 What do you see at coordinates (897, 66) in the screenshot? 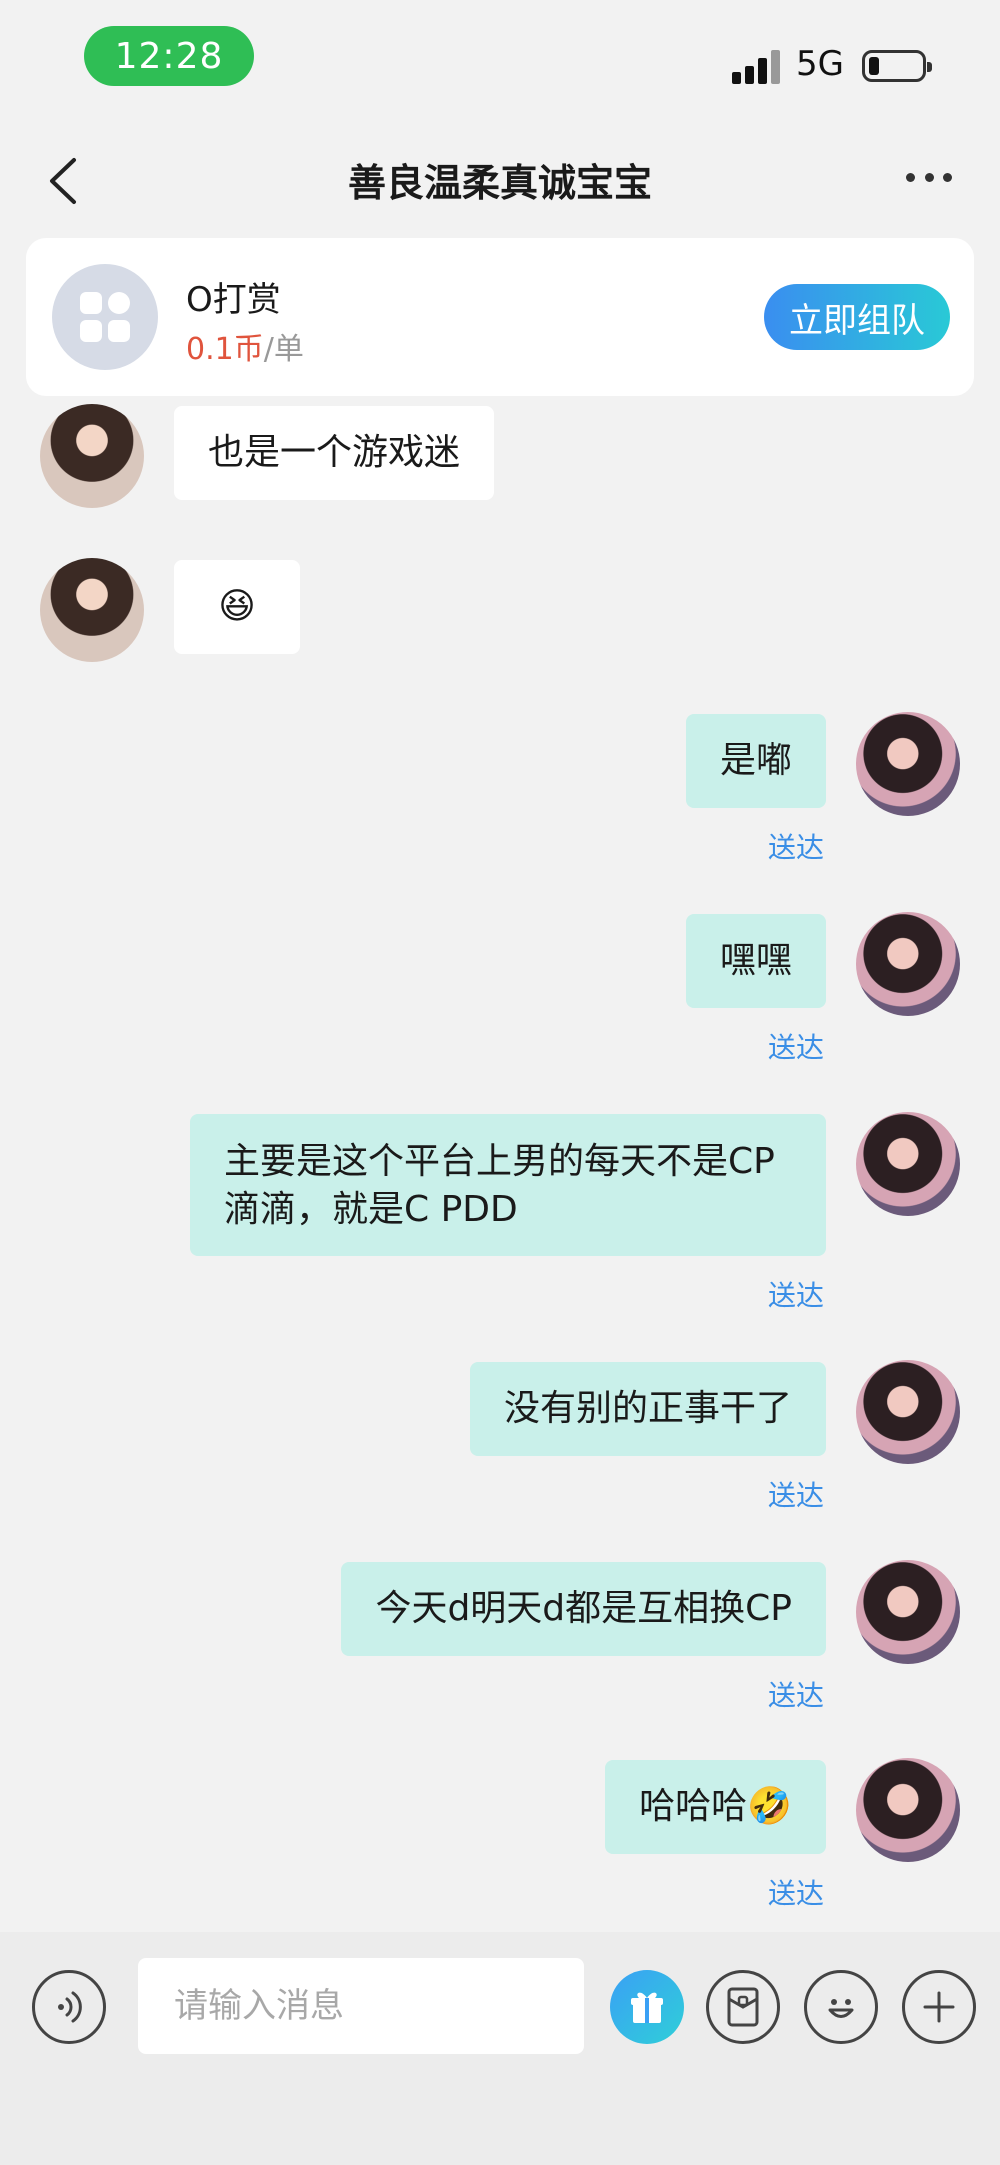
I see `battery-icon` at bounding box center [897, 66].